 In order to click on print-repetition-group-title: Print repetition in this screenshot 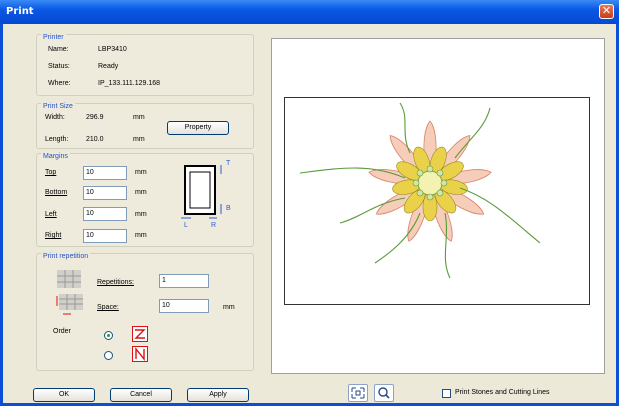, I will do `click(66, 256)`.